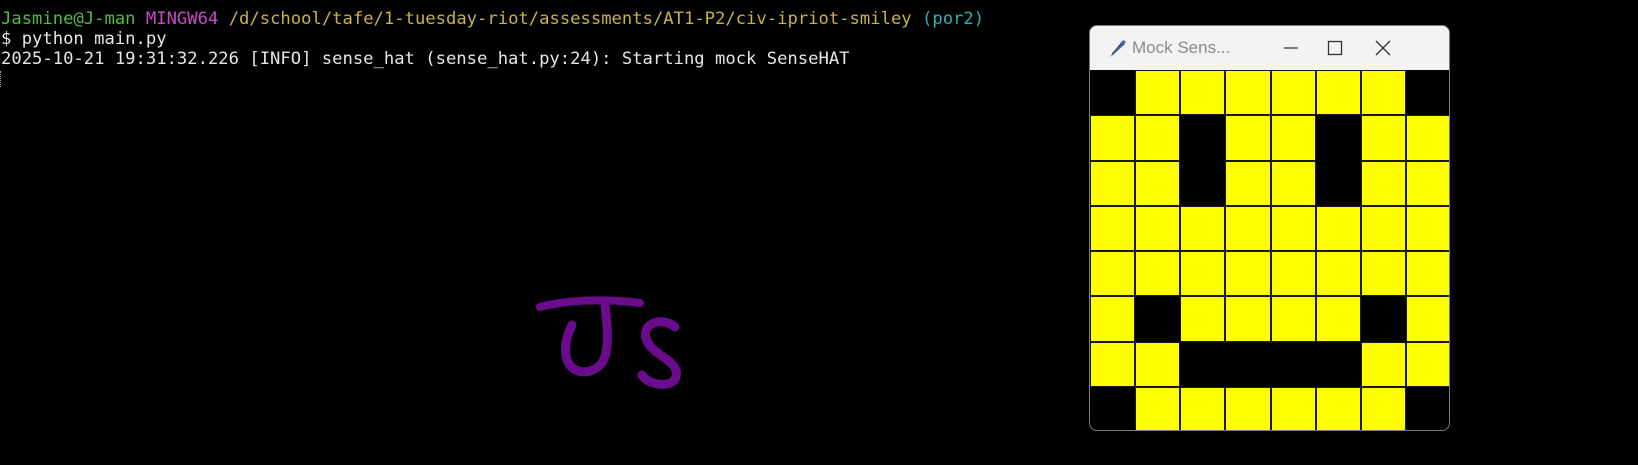  I want to click on close-button, so click(1383, 48).